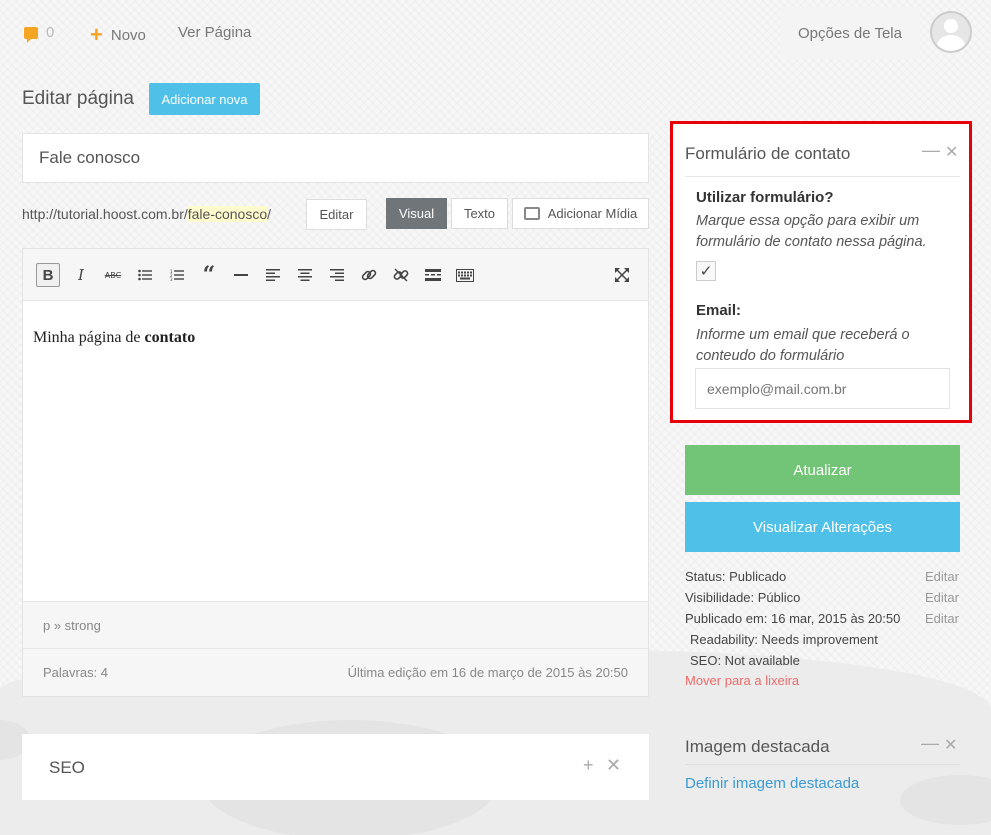  What do you see at coordinates (719, 310) in the screenshot?
I see `email-label: Email:` at bounding box center [719, 310].